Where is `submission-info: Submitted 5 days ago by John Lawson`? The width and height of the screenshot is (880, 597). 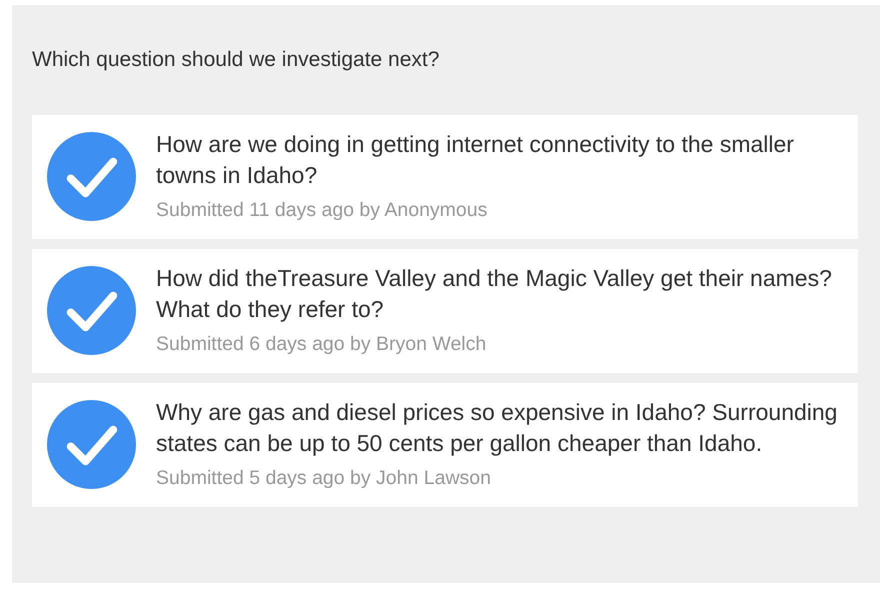
submission-info: Submitted 5 days ago by John Lawson is located at coordinates (324, 478).